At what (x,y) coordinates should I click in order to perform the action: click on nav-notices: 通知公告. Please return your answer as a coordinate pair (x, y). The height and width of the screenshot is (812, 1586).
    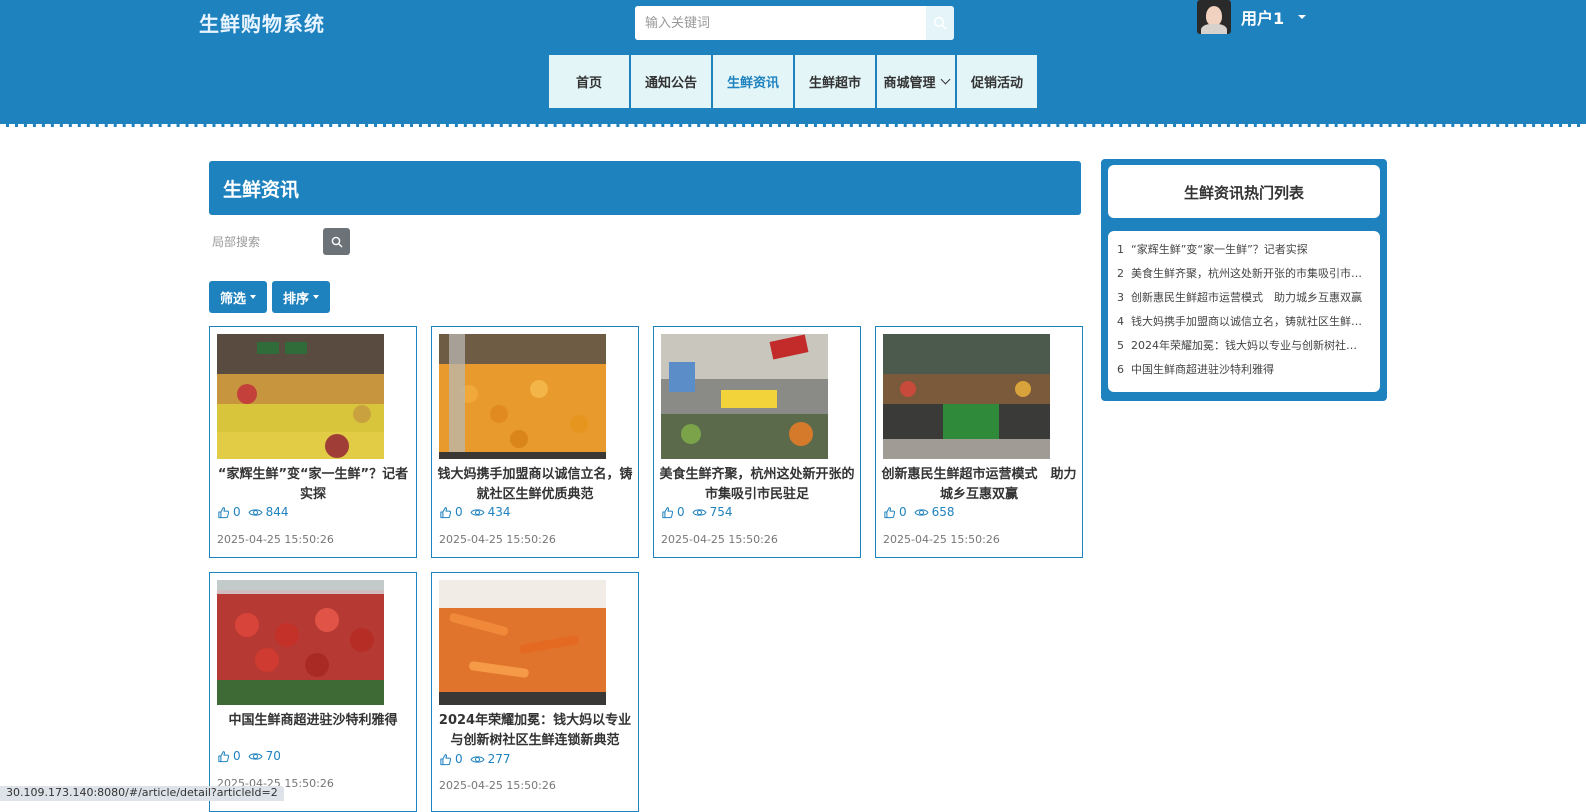
    Looking at the image, I should click on (671, 81).